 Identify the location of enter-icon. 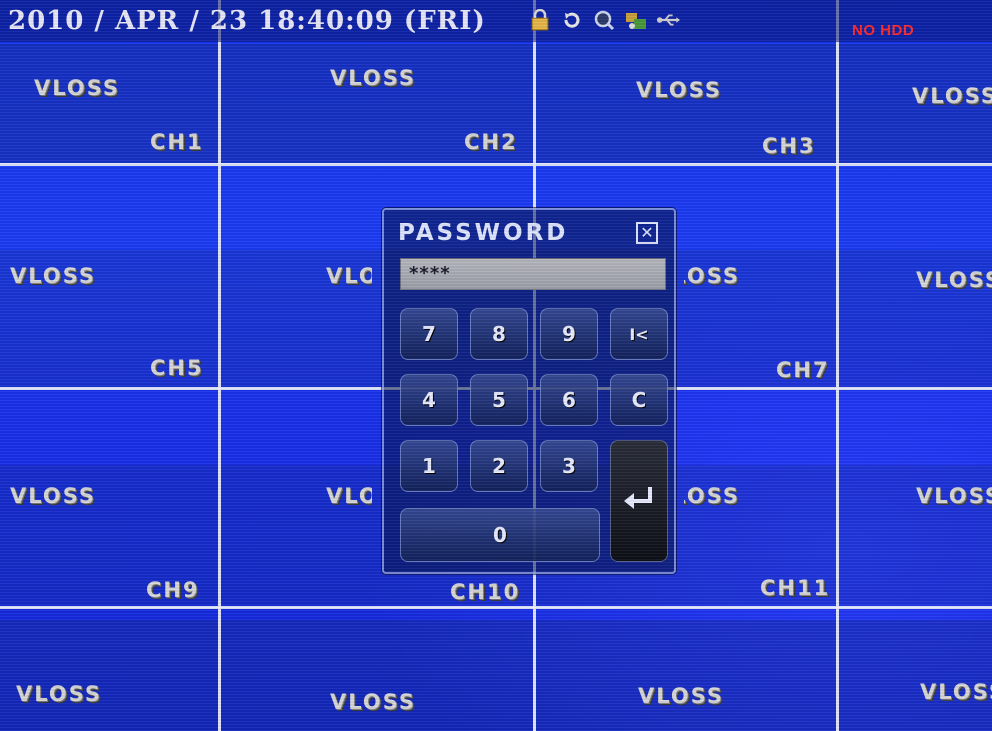
(639, 501).